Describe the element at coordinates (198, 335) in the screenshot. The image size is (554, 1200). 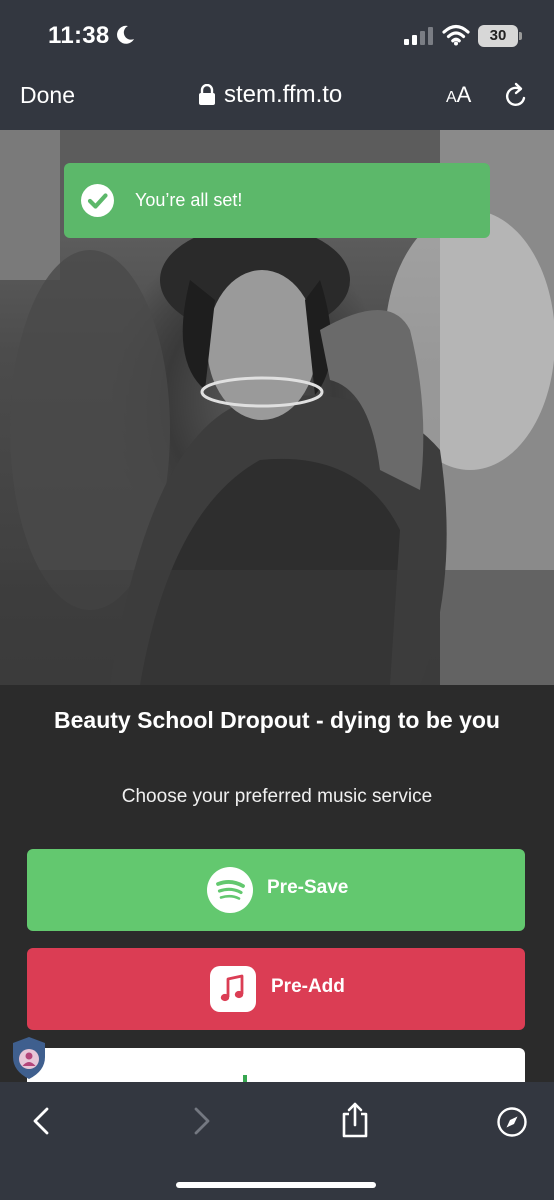
I see `photo-hair-left` at that location.